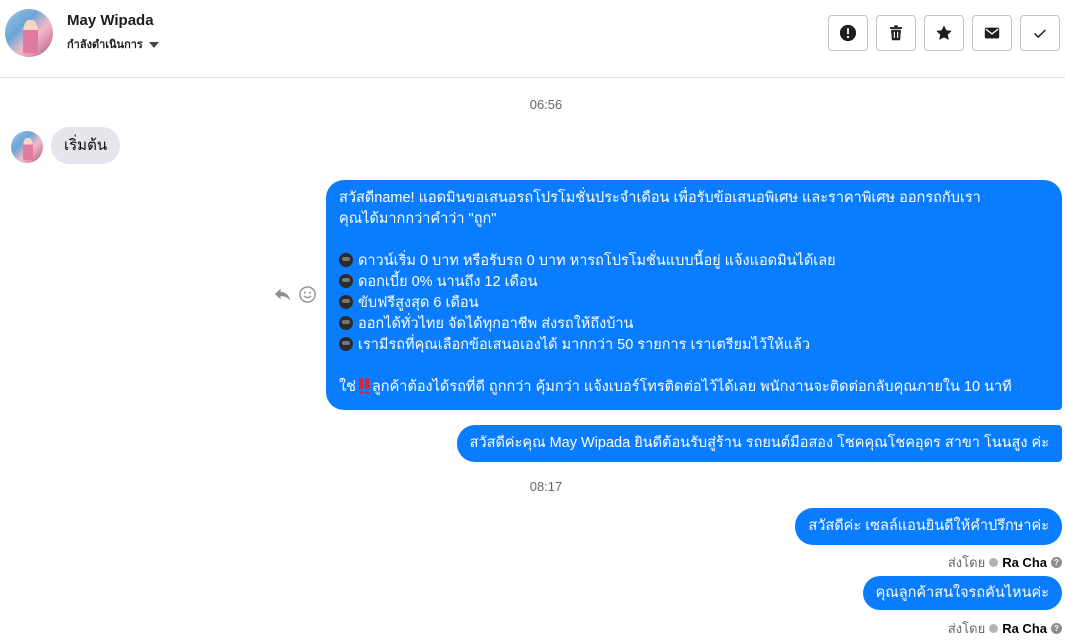 This screenshot has width=1065, height=644. What do you see at coordinates (86, 145) in the screenshot?
I see `incoming-message: เริ่มต้น` at bounding box center [86, 145].